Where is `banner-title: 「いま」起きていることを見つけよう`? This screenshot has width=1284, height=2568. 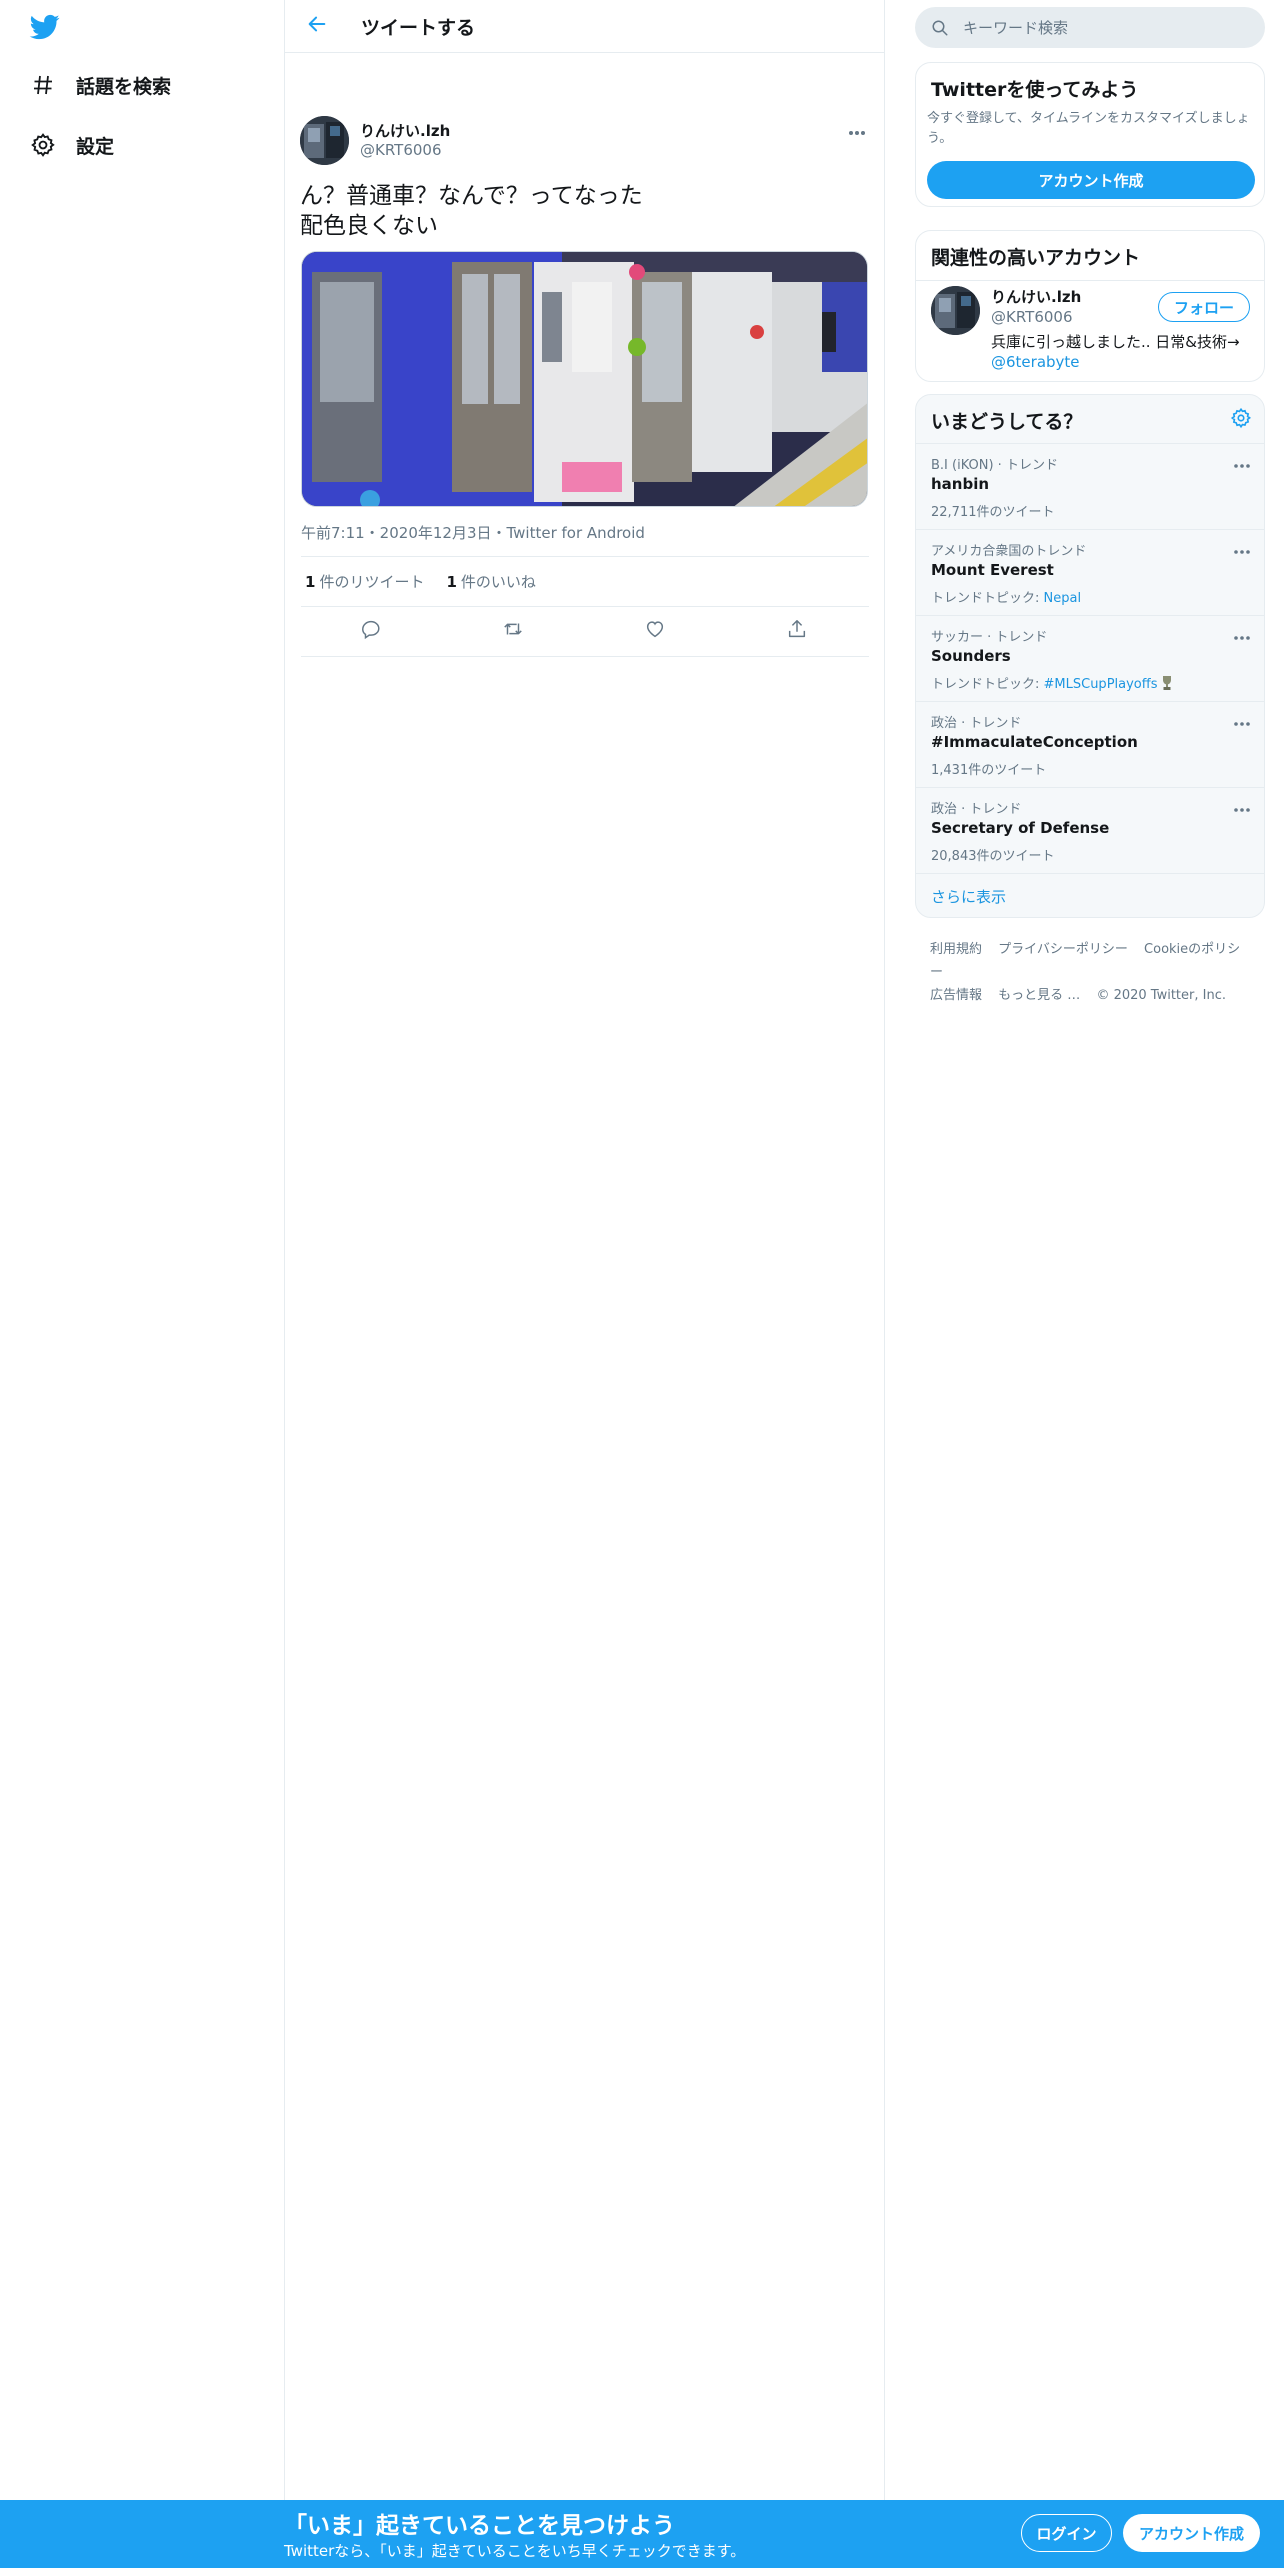
banner-title: 「いま」起きていることを見つけよう is located at coordinates (479, 2526).